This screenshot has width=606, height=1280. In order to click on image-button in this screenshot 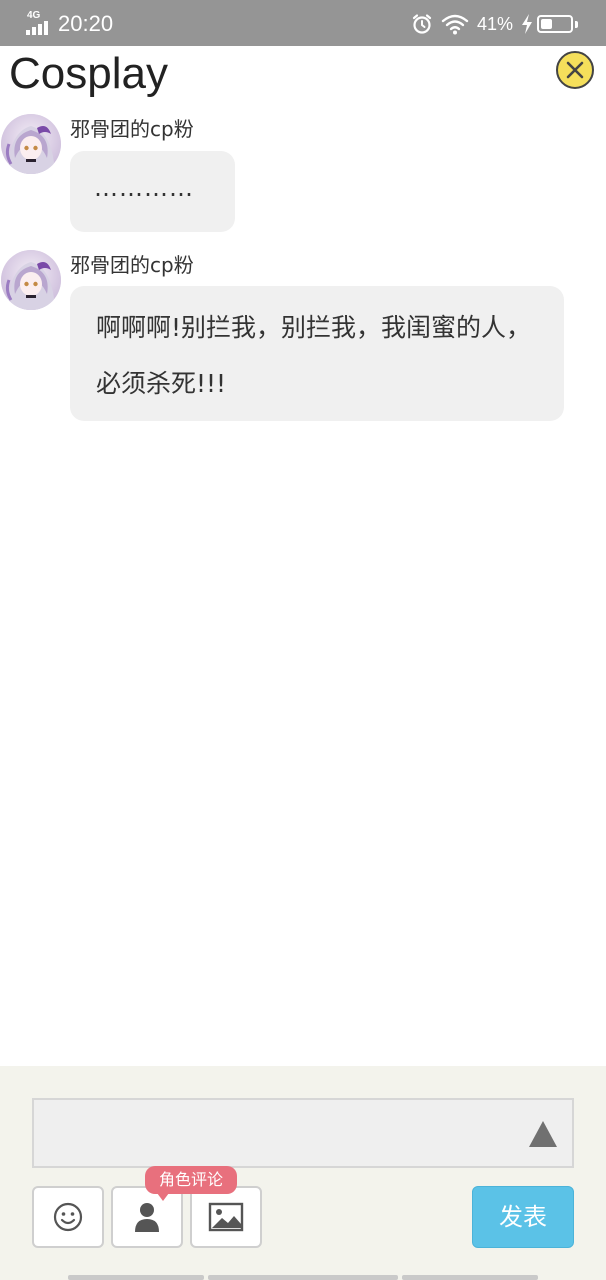, I will do `click(226, 1217)`.